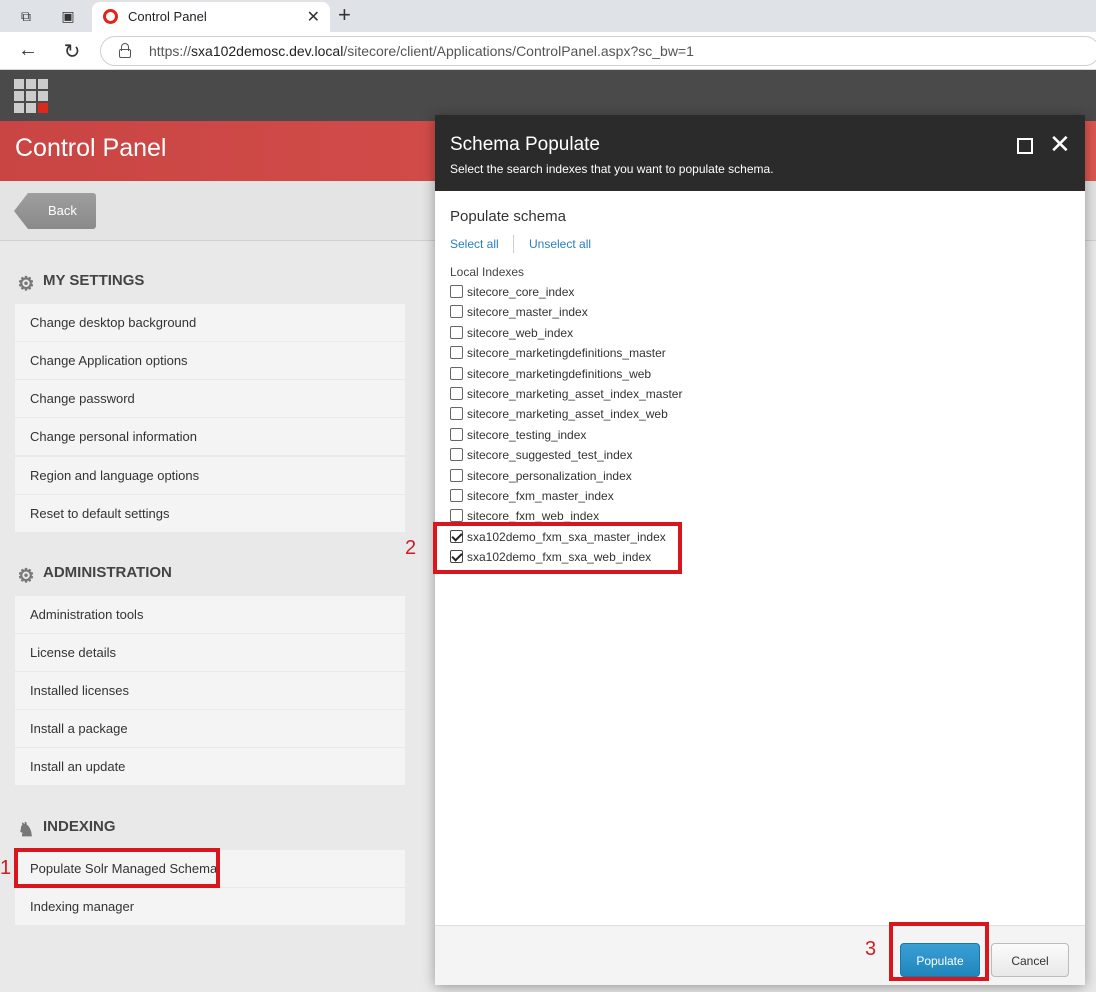 This screenshot has height=992, width=1096. I want to click on annotation-number-2: 2, so click(411, 548).